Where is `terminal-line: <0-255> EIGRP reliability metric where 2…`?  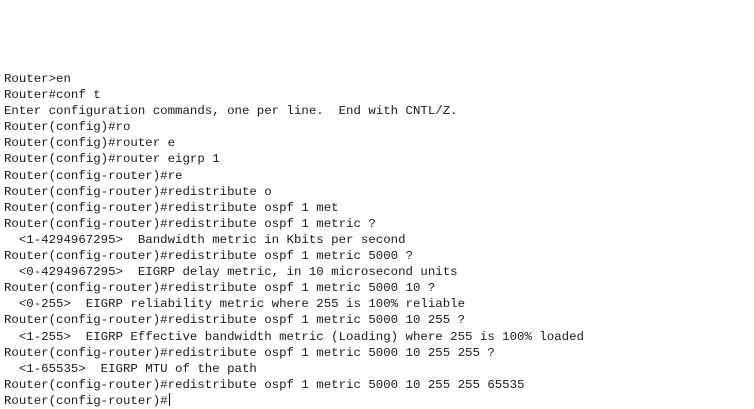
terminal-line: <0-255> EIGRP reliability metric where 2… is located at coordinates (235, 304).